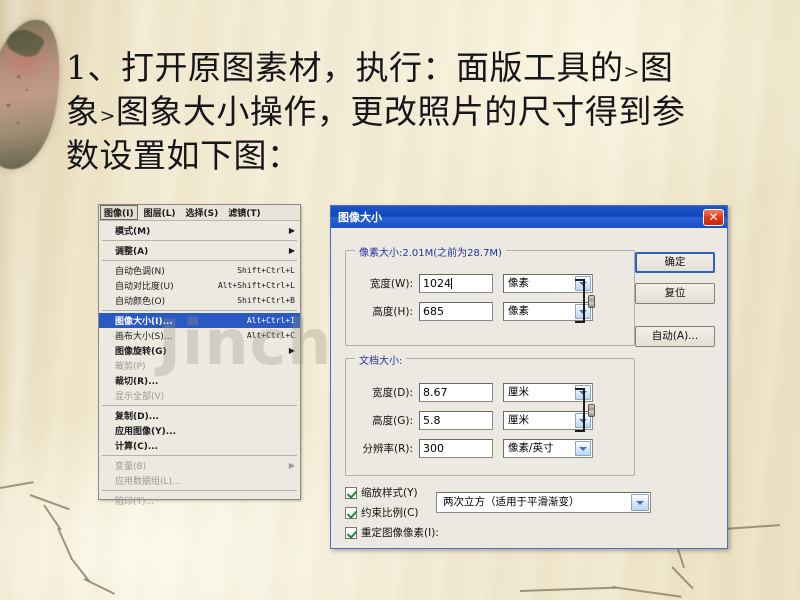 The height and width of the screenshot is (600, 800). I want to click on menu-item-label: 变量(B), so click(131, 467).